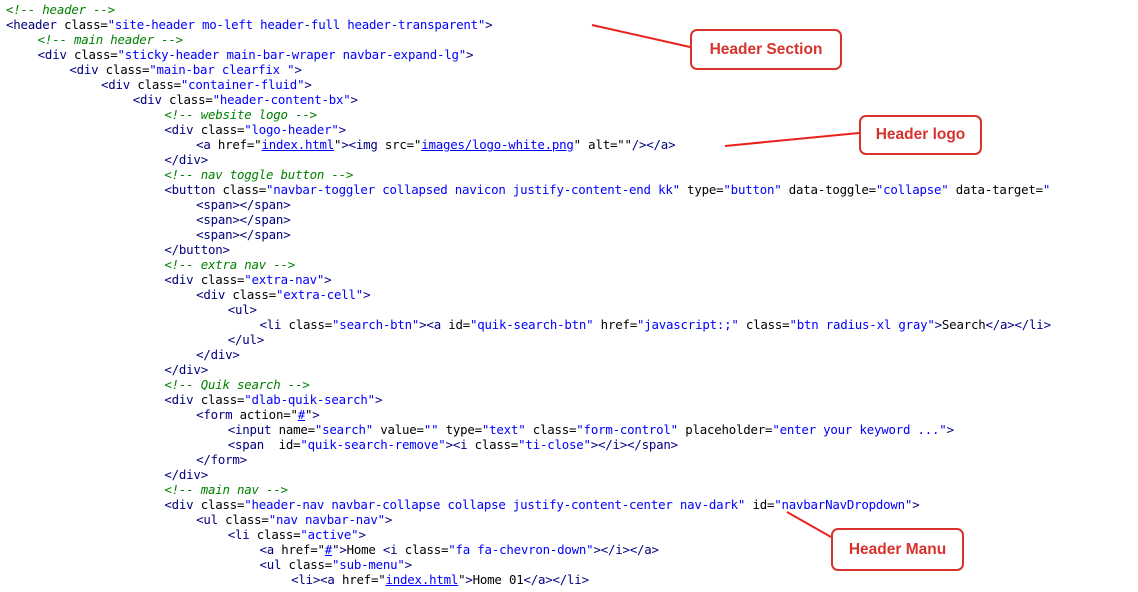 This screenshot has height=592, width=1138. Describe the element at coordinates (862, 324) in the screenshot. I see `code-attr-value: "btn radius-xl gray"` at that location.